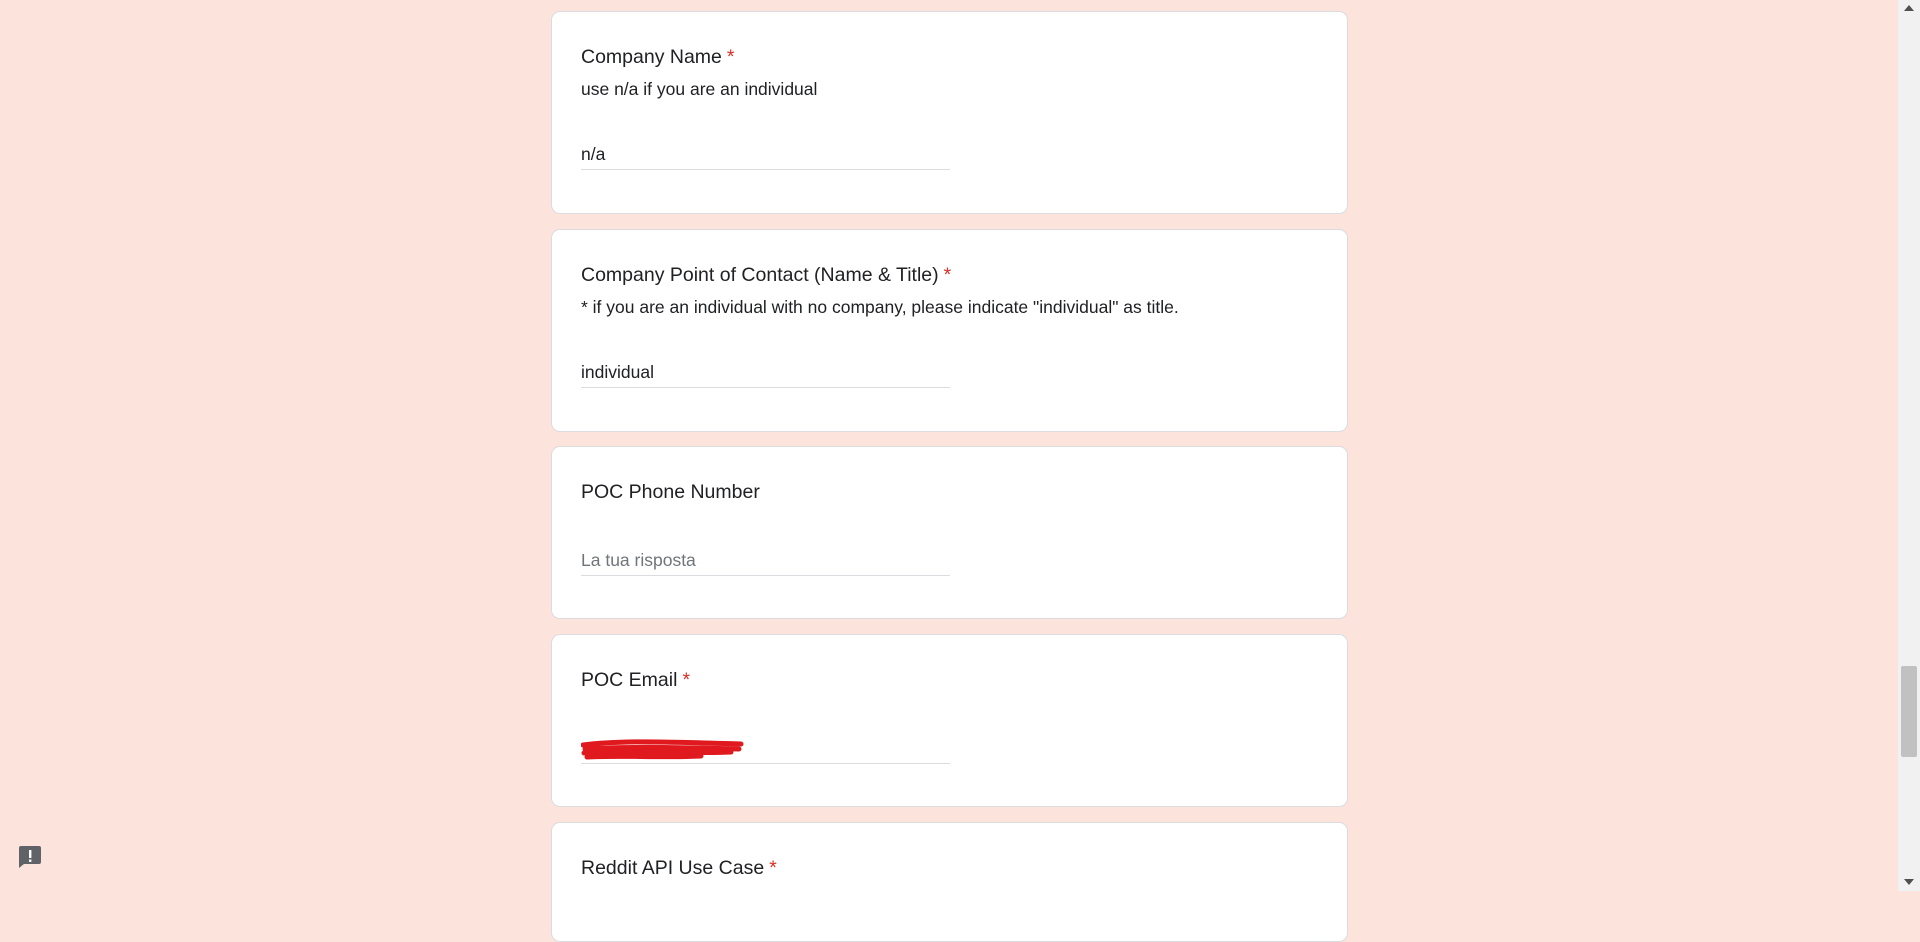 The width and height of the screenshot is (1920, 942). Describe the element at coordinates (765, 154) in the screenshot. I see `company-name-input: n/a` at that location.